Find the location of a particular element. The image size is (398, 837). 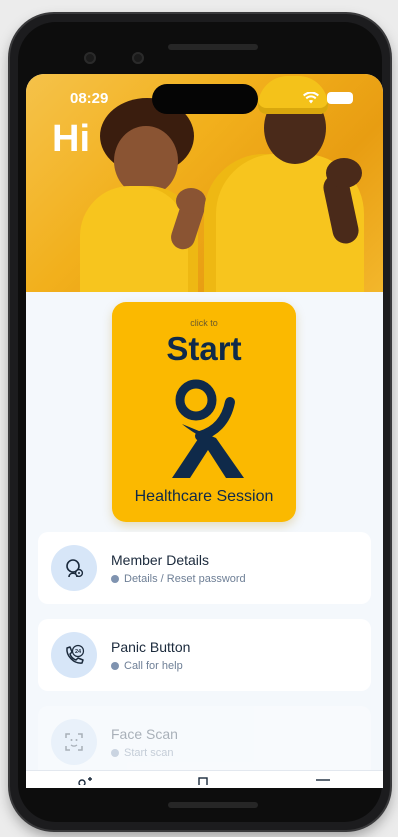

panic-icon-wrap: 24 is located at coordinates (74, 655).